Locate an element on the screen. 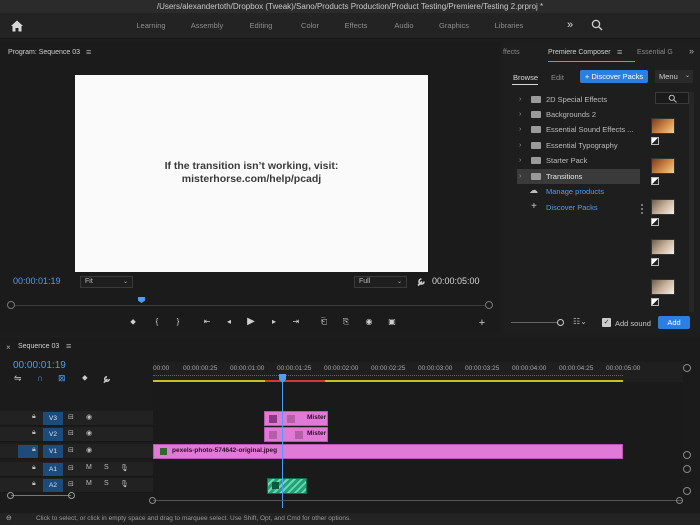 This screenshot has width=700, height=525. clip-a2-audio is located at coordinates (287, 486).